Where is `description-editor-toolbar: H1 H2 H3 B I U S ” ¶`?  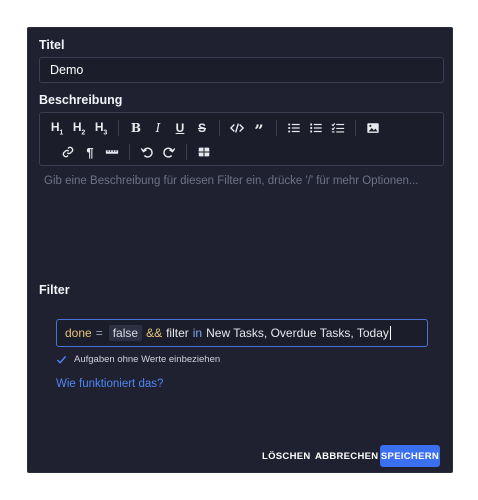 description-editor-toolbar: H1 H2 H3 B I U S ” ¶ is located at coordinates (241, 139).